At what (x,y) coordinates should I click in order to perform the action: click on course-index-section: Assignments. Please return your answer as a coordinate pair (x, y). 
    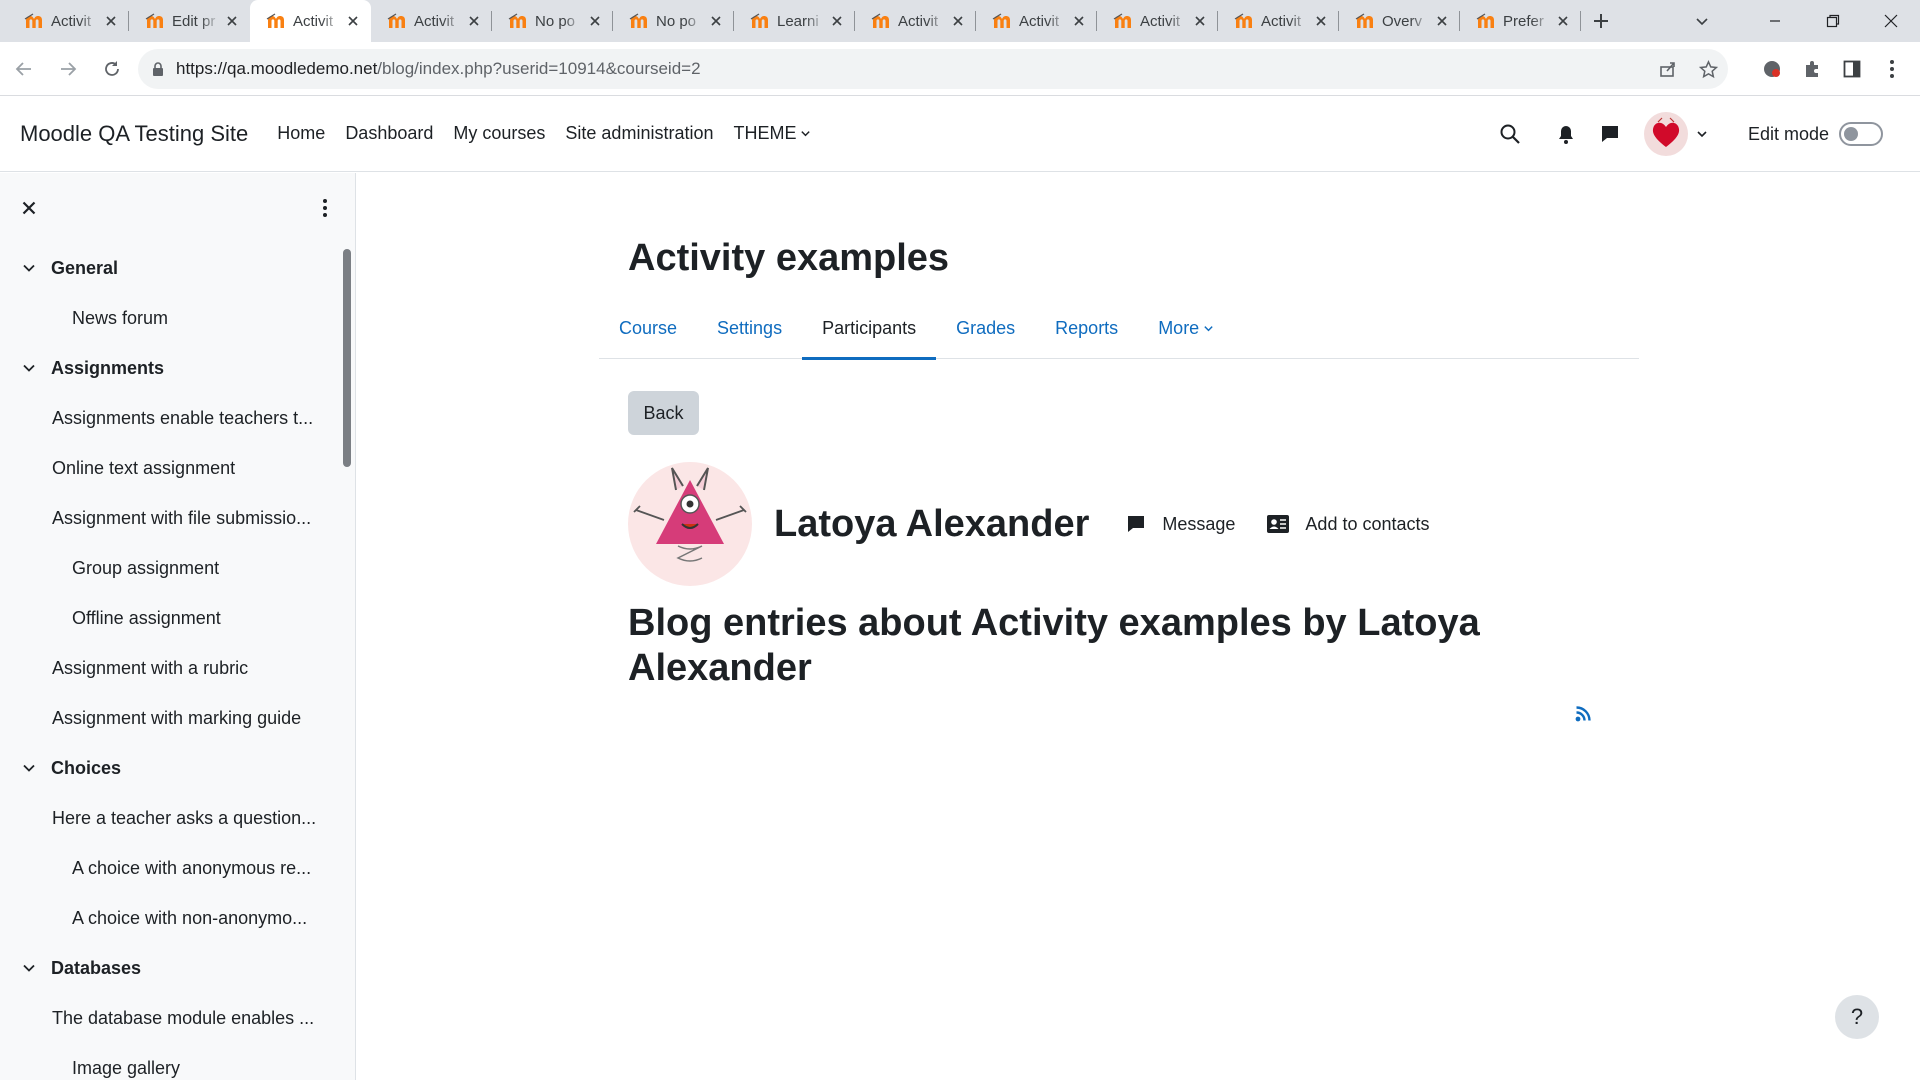
    Looking at the image, I should click on (177, 368).